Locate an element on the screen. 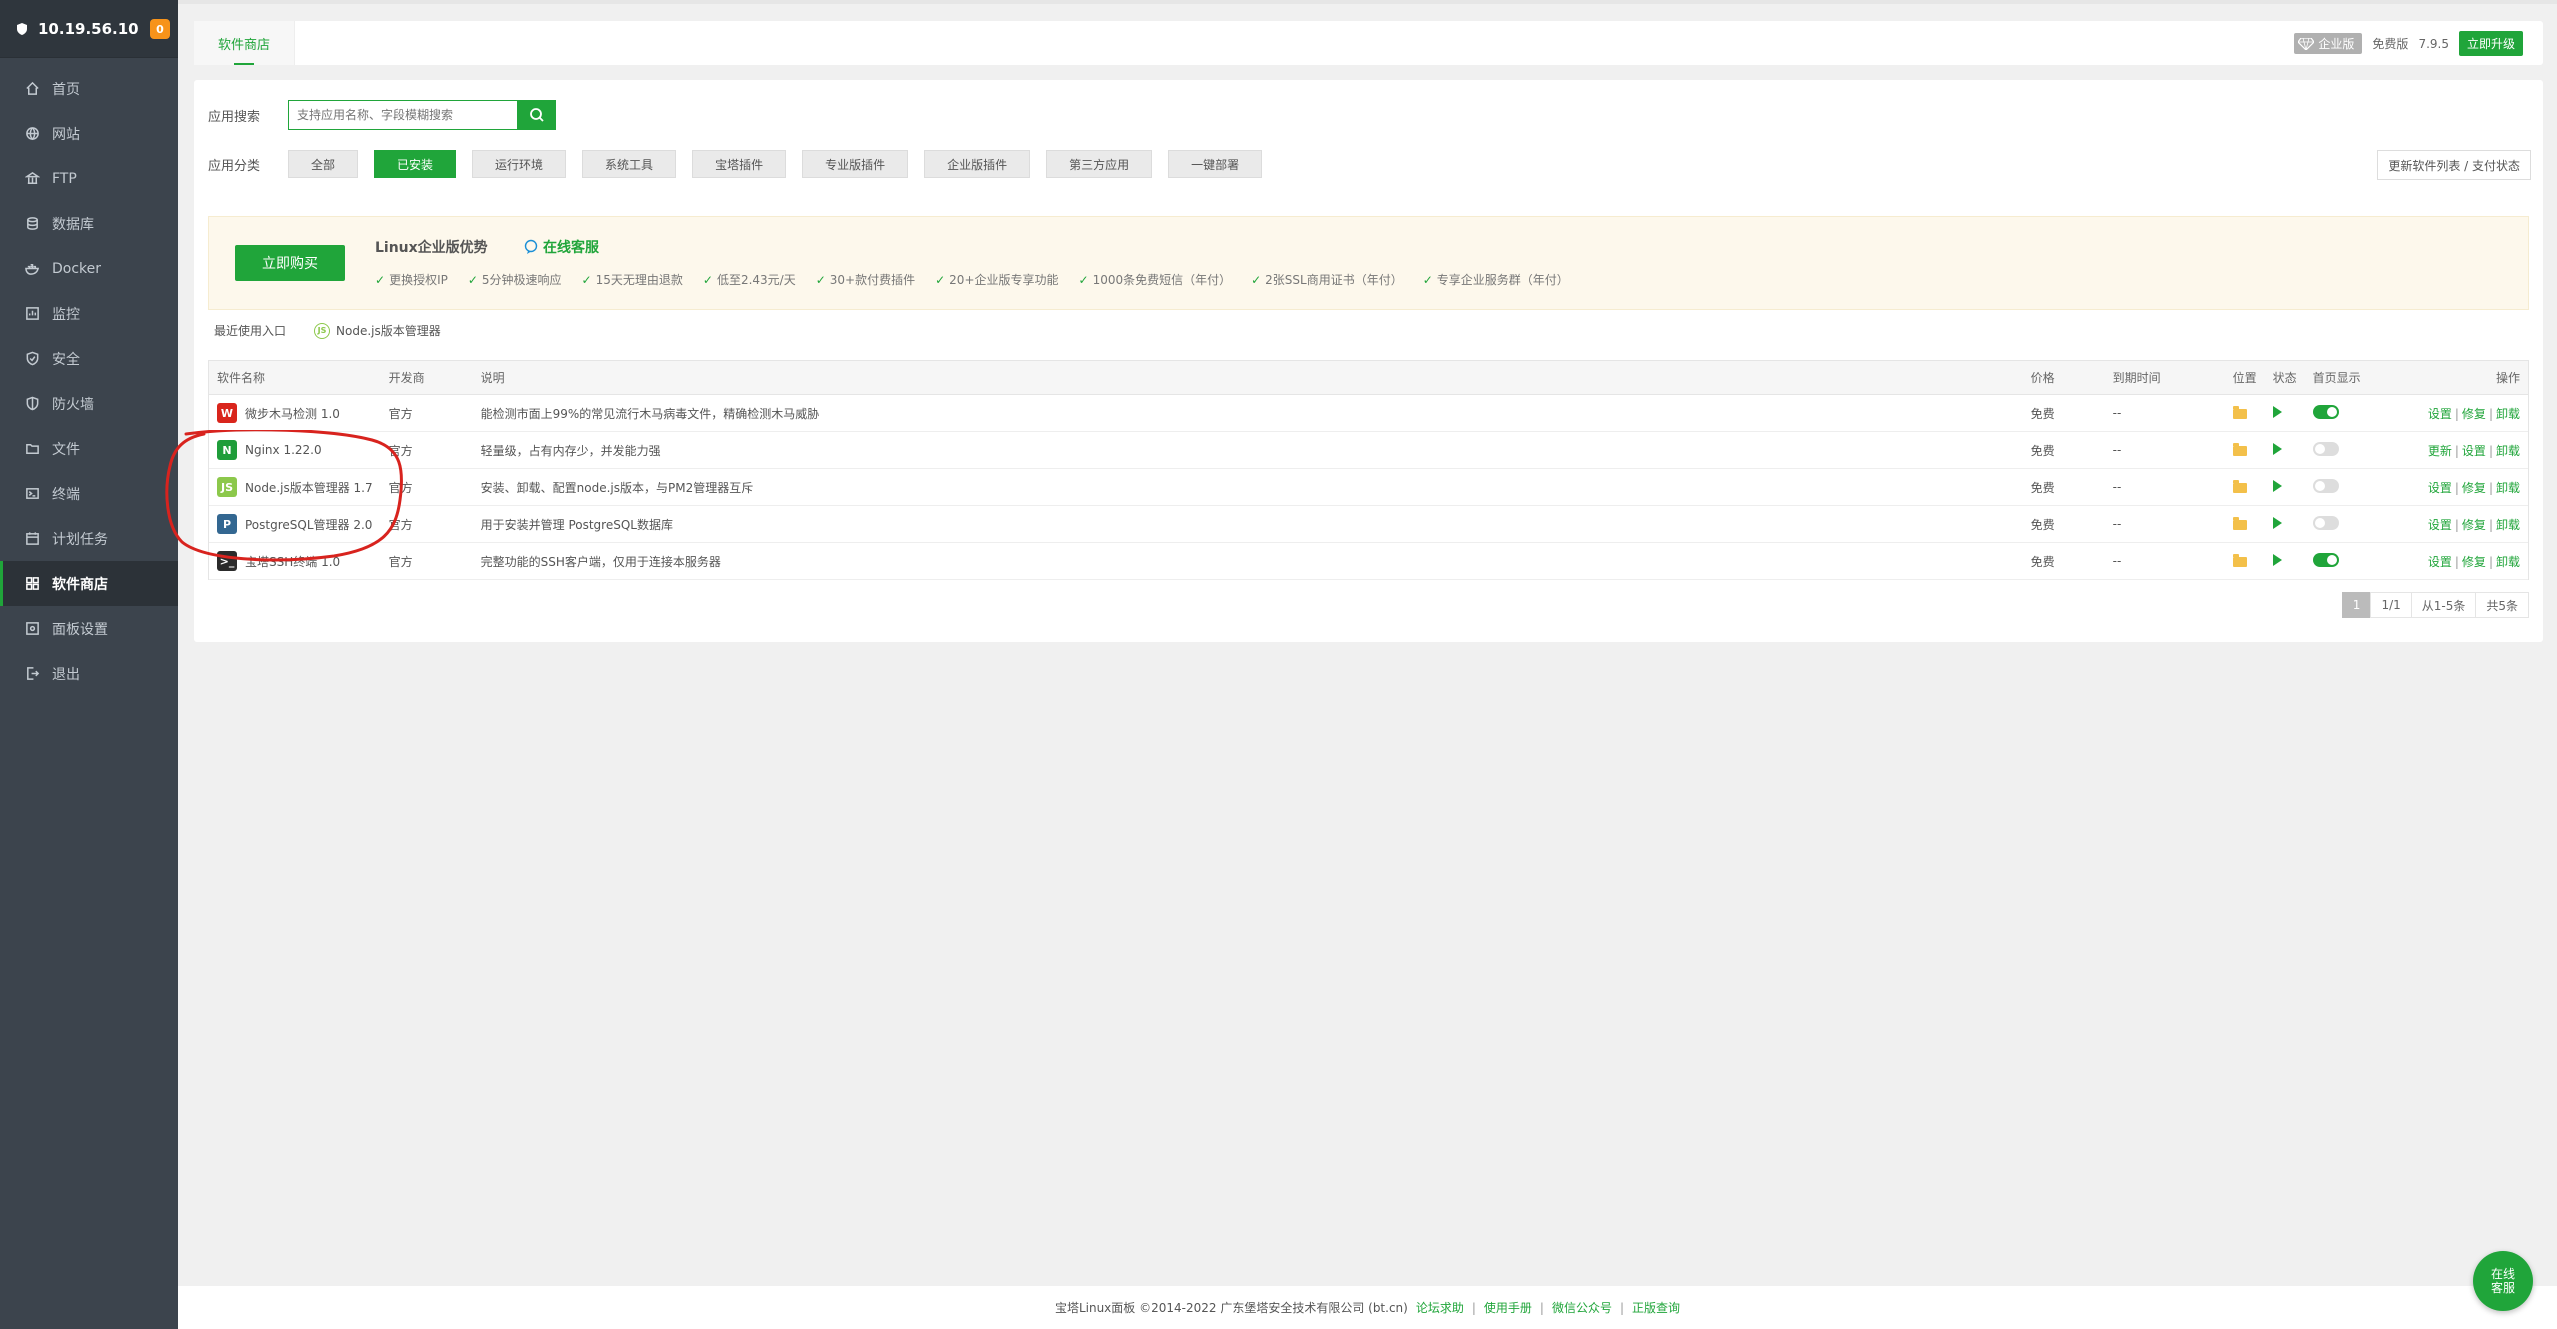 This screenshot has height=1329, width=2557. ftp-icon is located at coordinates (32, 179).